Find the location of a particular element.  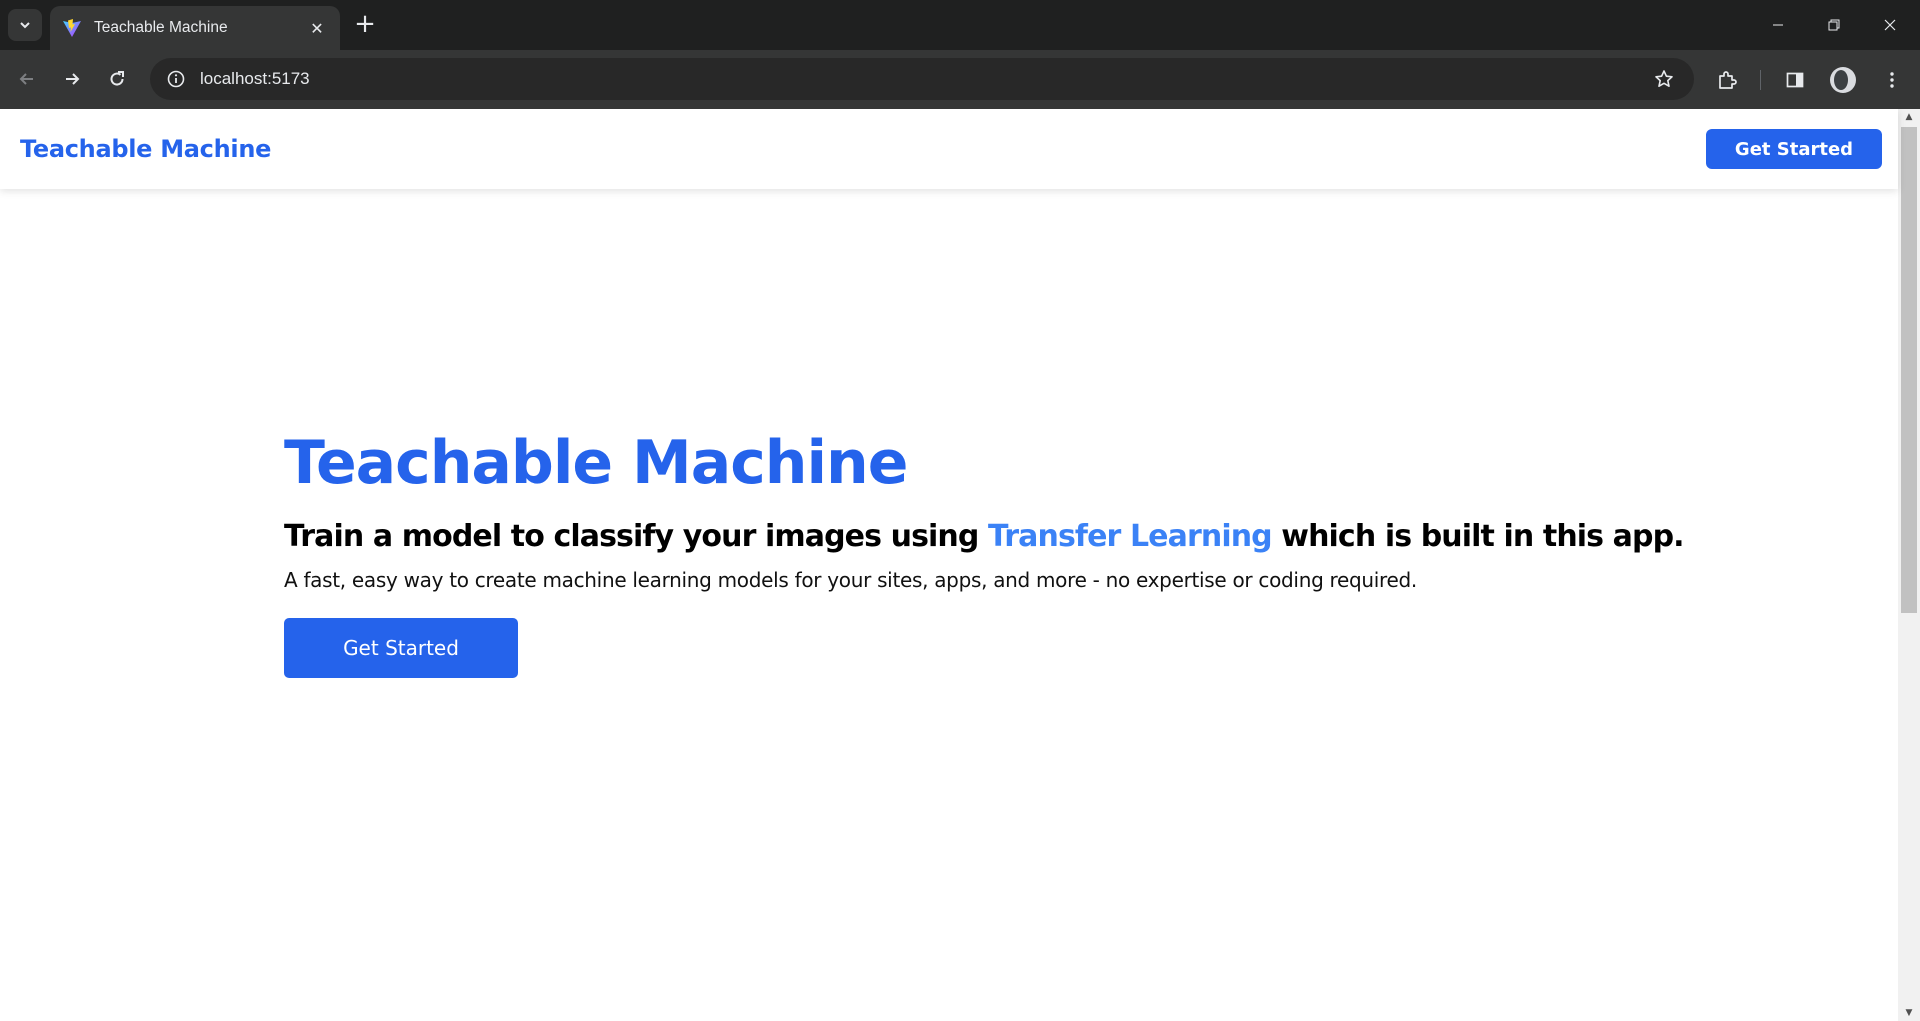

minimize-button is located at coordinates (1778, 25).